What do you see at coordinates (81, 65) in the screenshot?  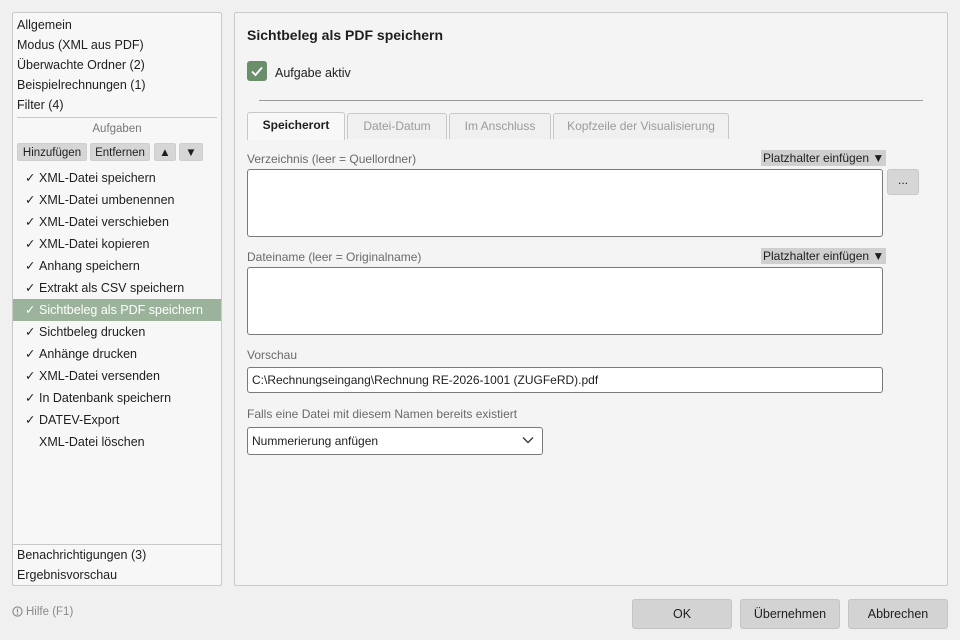 I see `nav-item-ueberwachte-ordner: Überwachte Ordner (2)` at bounding box center [81, 65].